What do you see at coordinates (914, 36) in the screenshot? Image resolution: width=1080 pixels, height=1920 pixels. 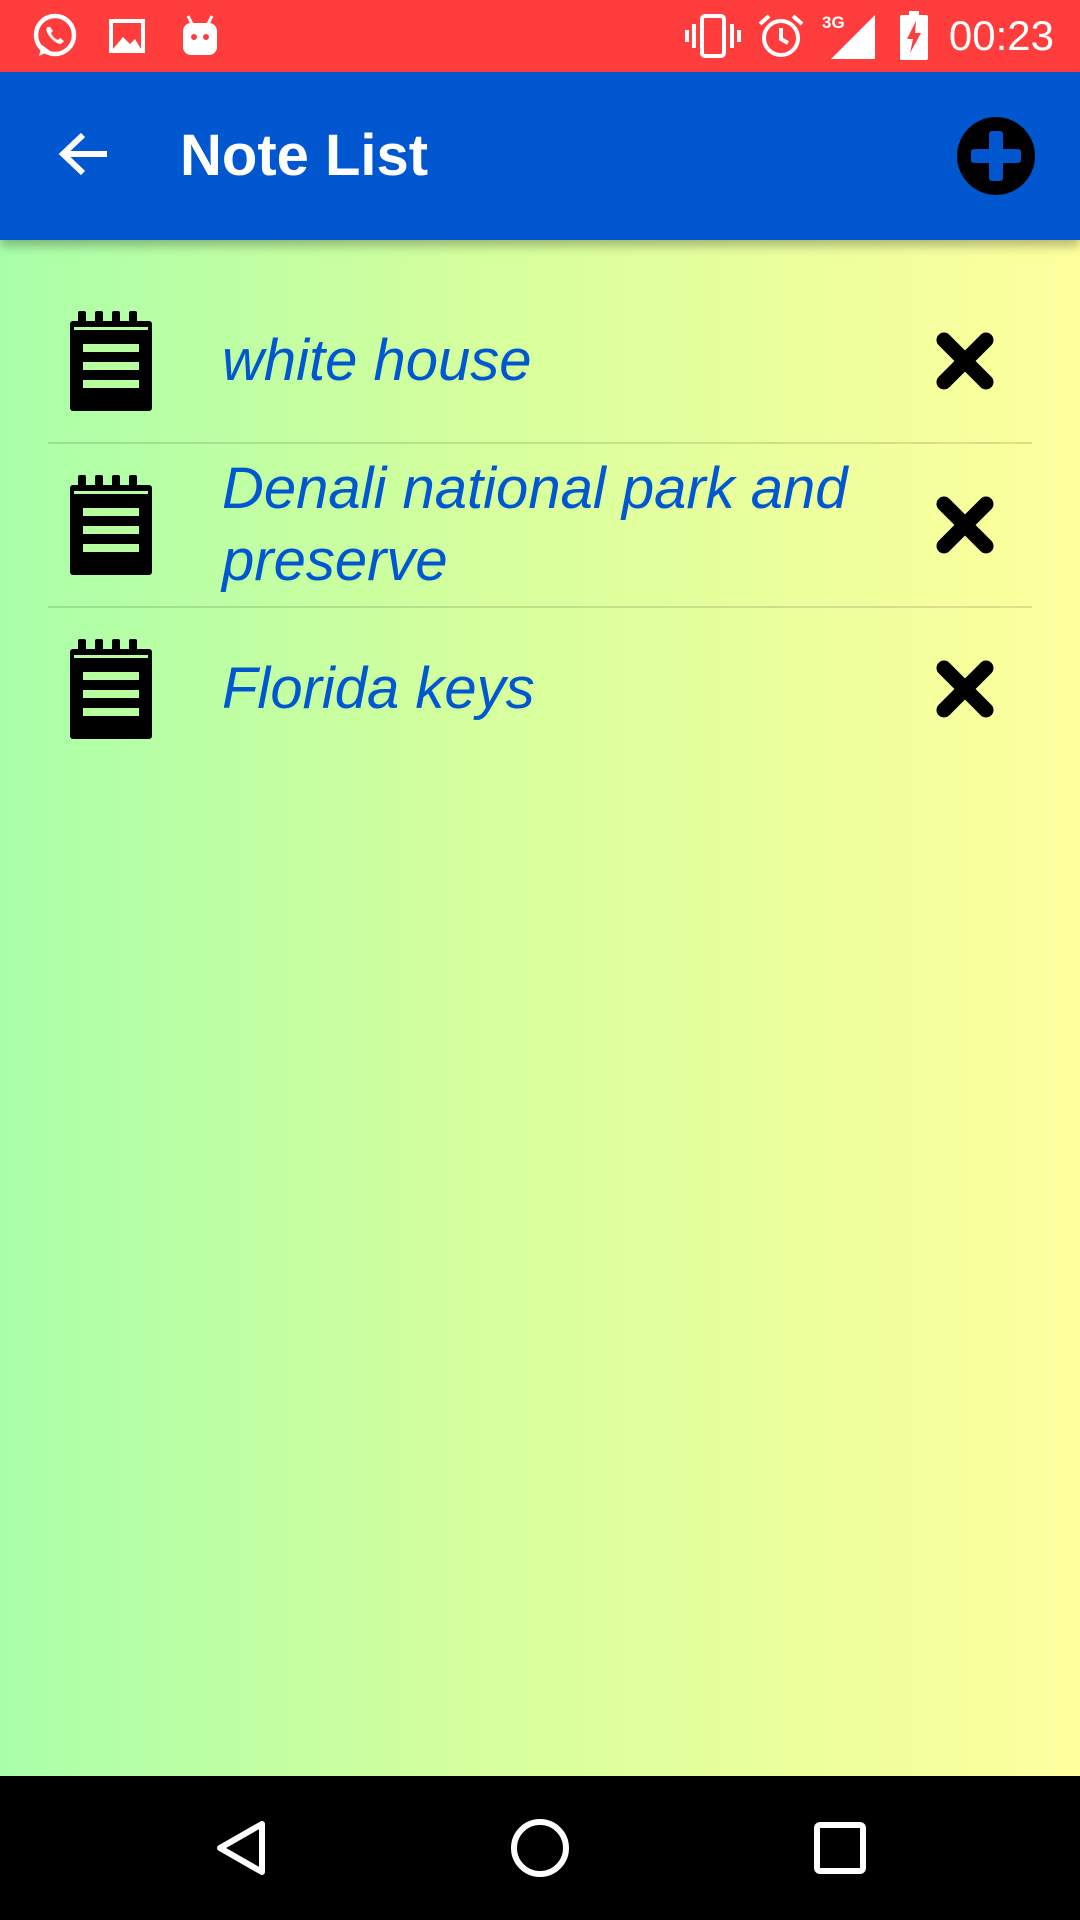 I see `battery-charging-icon` at bounding box center [914, 36].